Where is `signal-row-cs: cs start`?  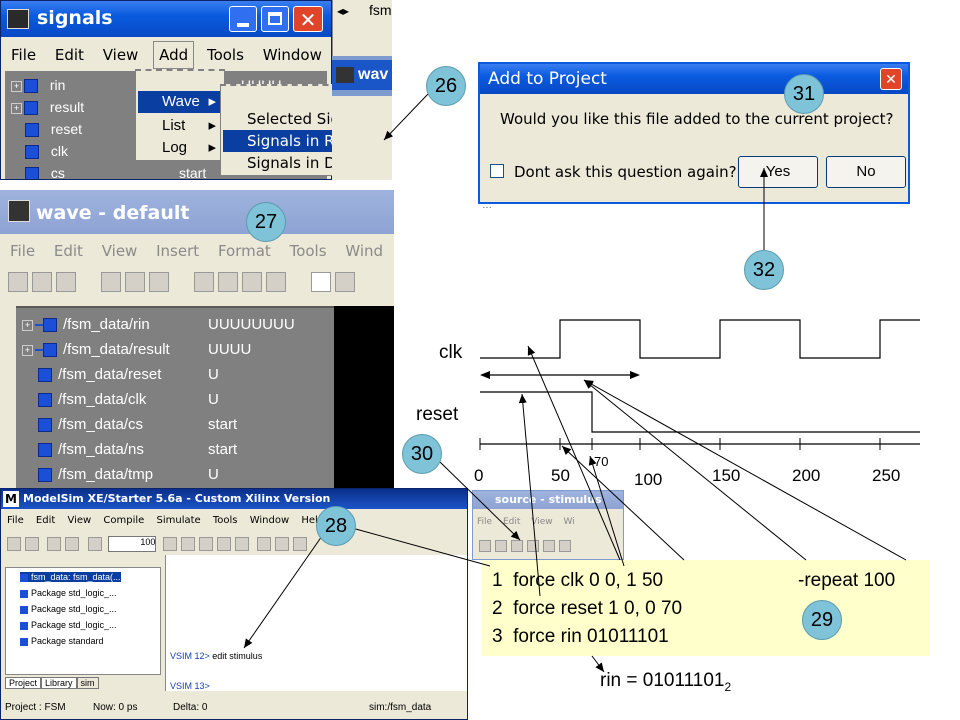
signal-row-cs: cs start is located at coordinates (115, 172).